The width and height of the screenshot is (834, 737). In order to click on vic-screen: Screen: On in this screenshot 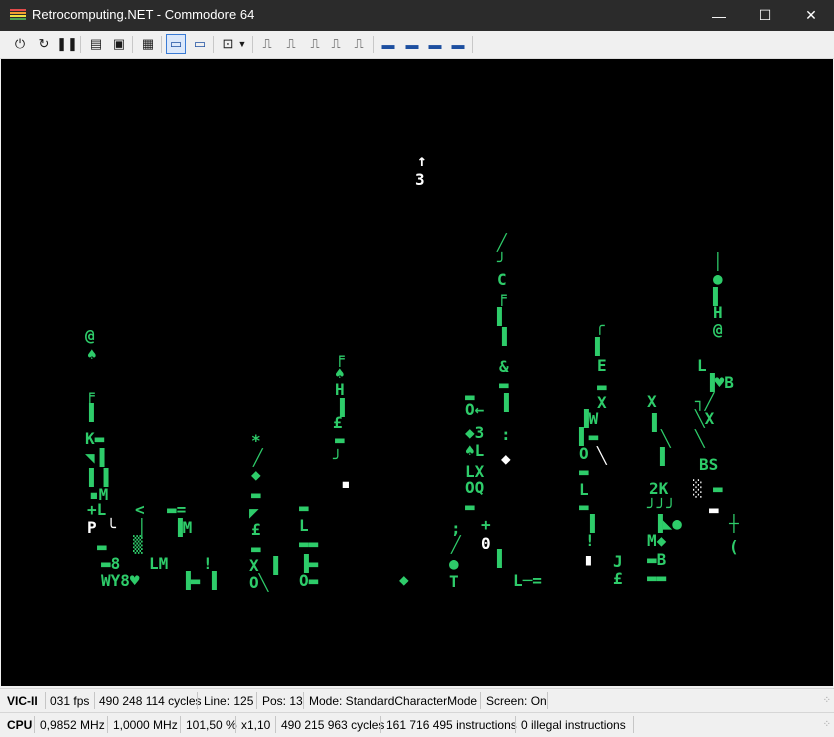, I will do `click(516, 701)`.